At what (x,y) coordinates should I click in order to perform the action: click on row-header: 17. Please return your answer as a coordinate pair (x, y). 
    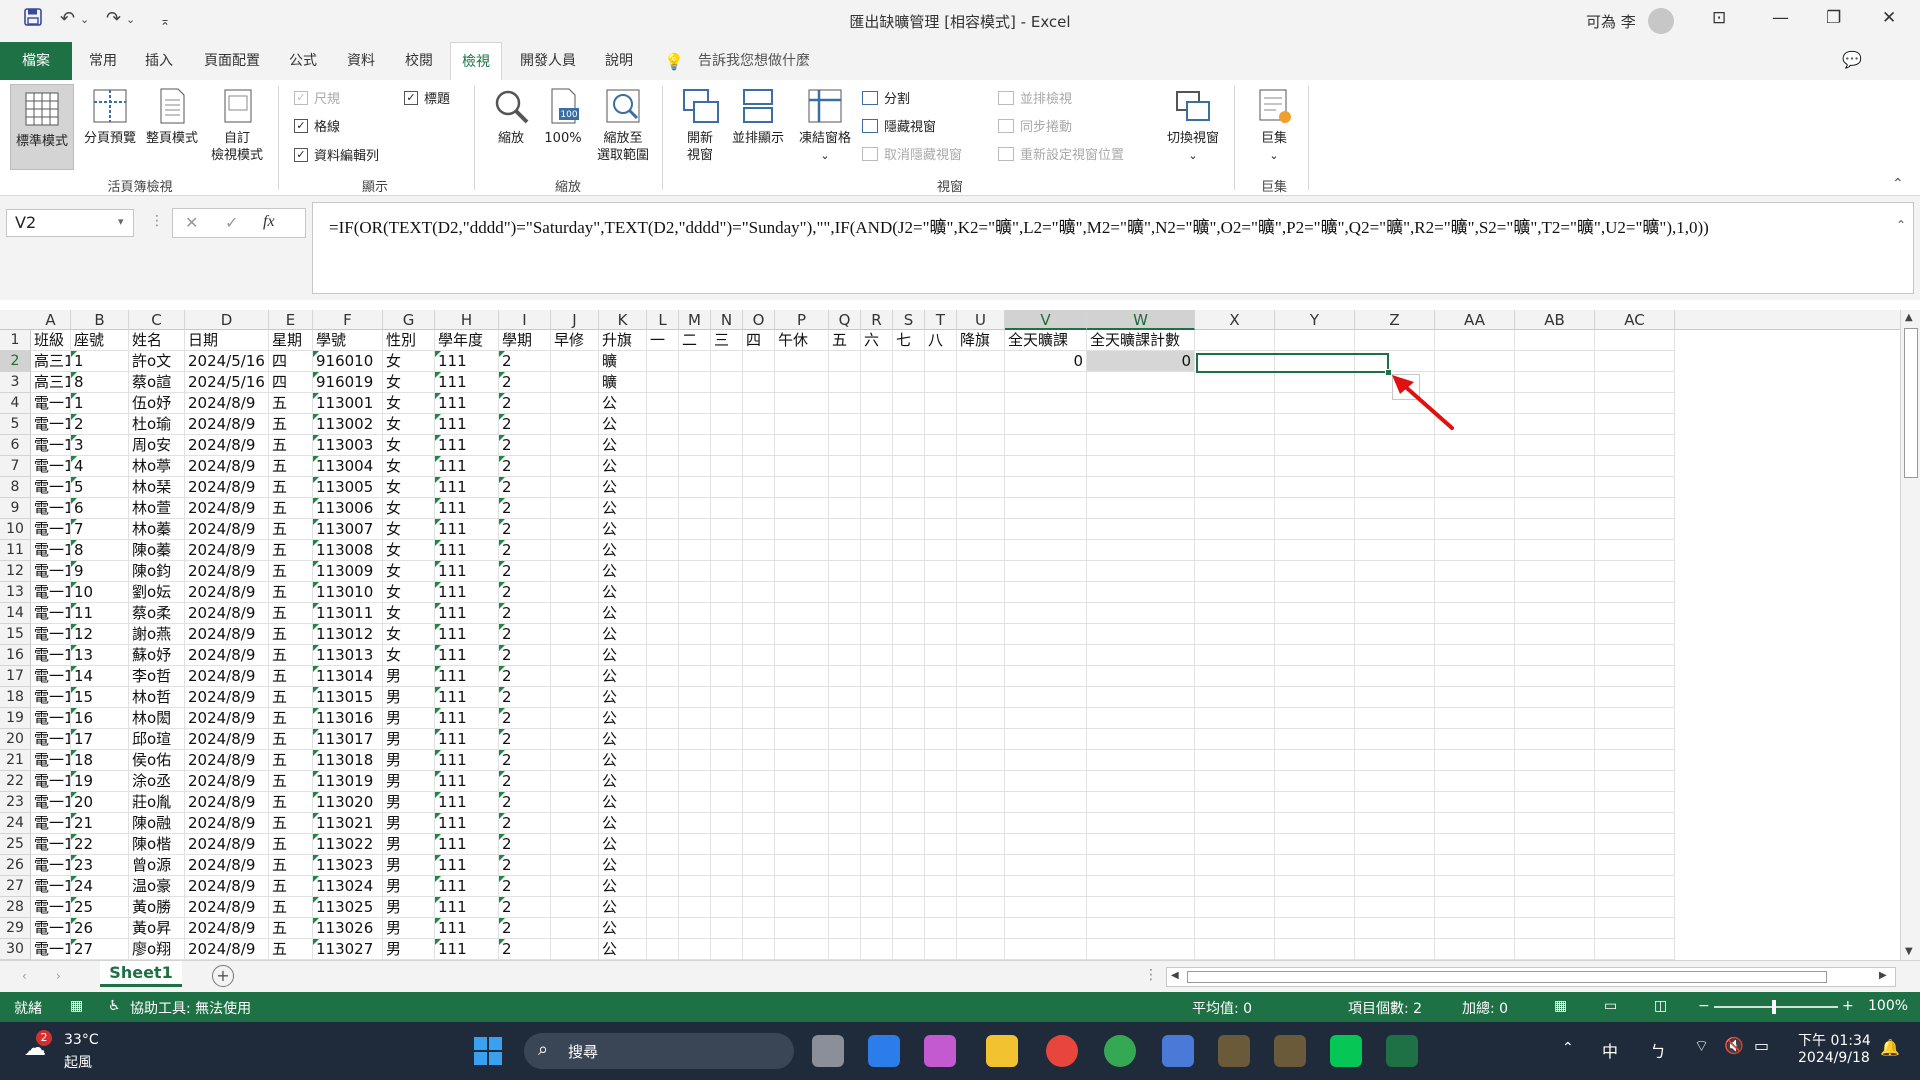
    Looking at the image, I should click on (15, 676).